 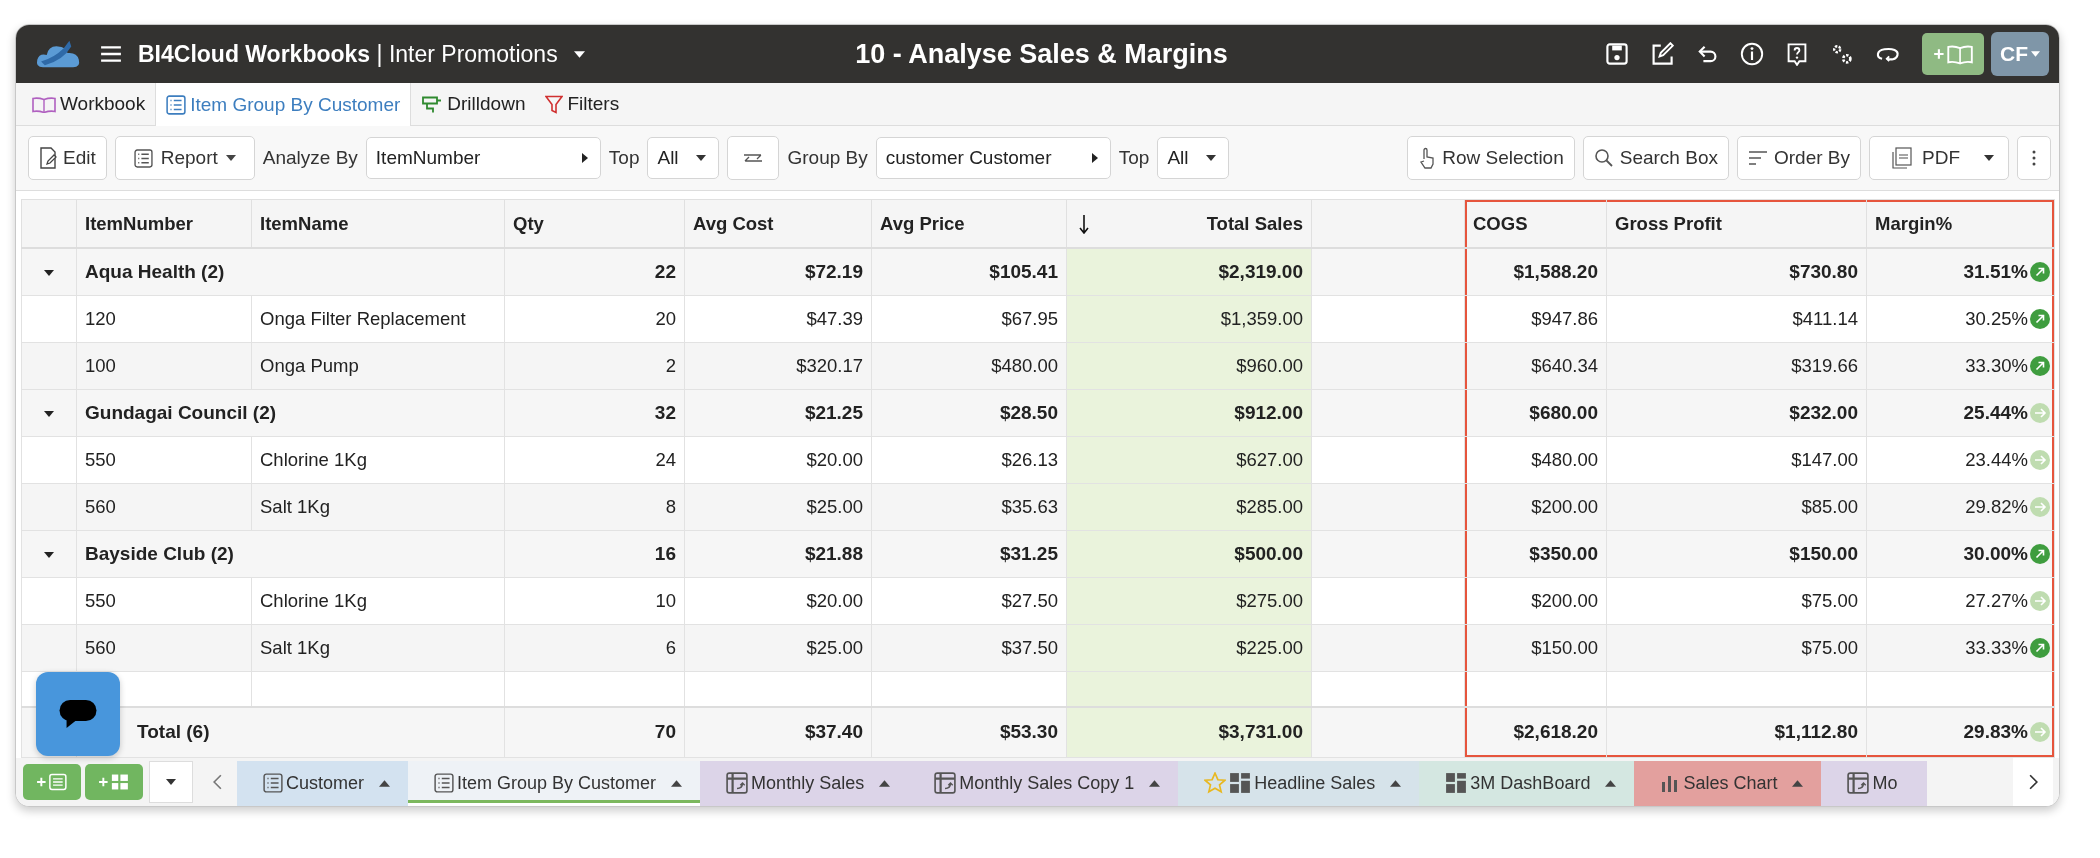 I want to click on table-cell: Chlorine 1Kg, so click(x=313, y=600).